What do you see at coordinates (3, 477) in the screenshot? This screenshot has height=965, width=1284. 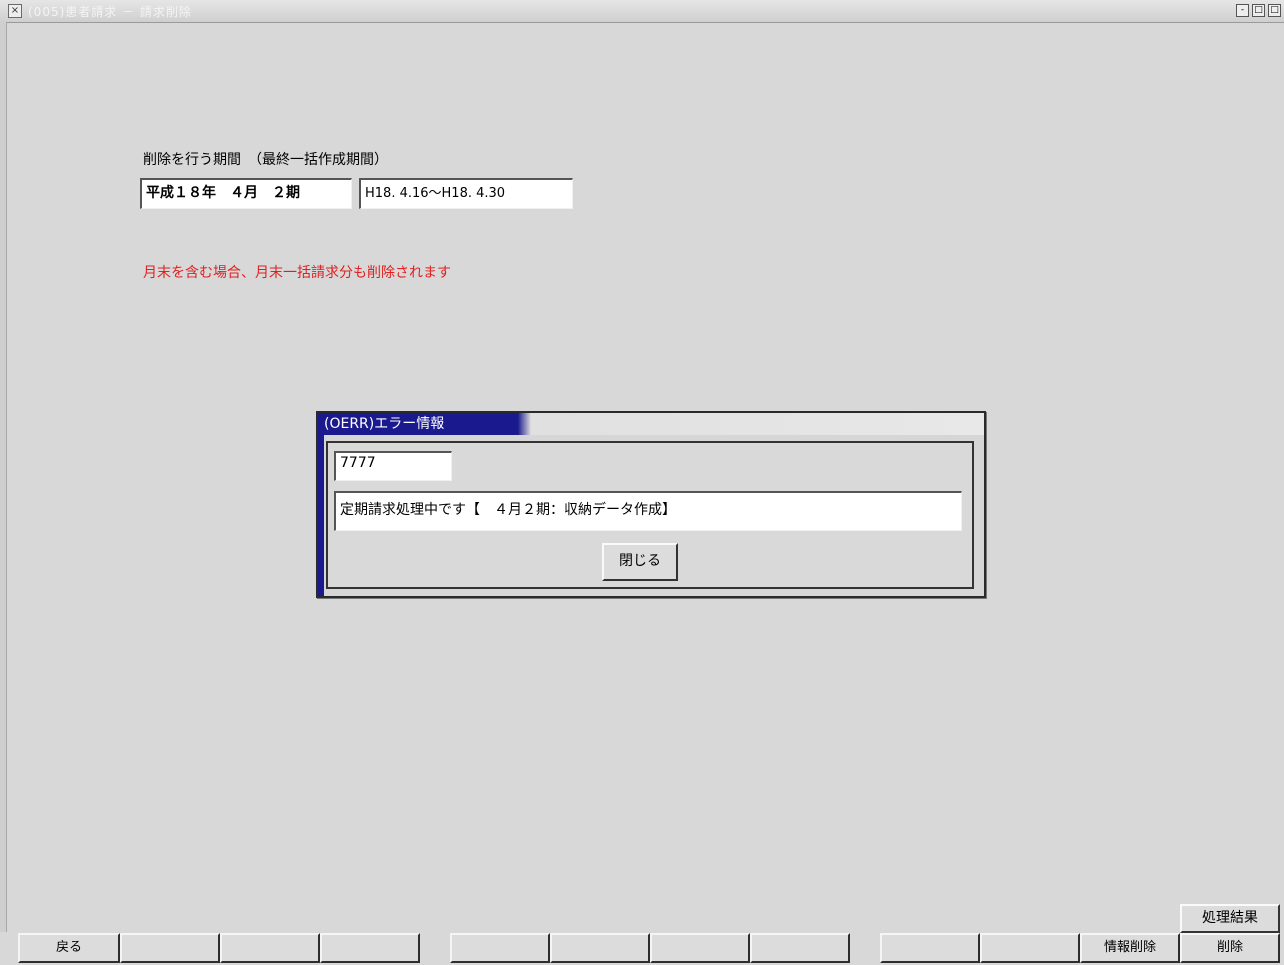 I see `window-left-border` at bounding box center [3, 477].